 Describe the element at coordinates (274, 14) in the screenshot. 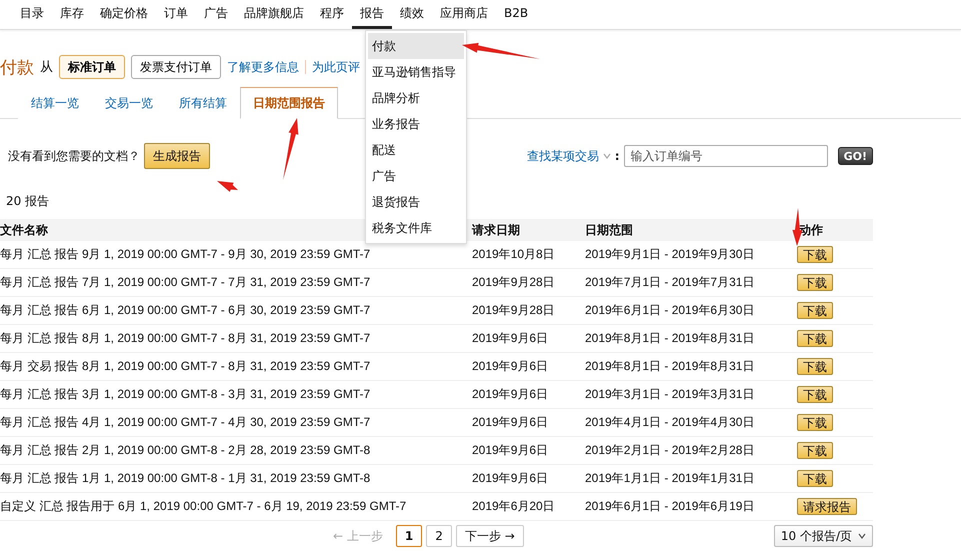

I see `nav-item: 品牌旗舰店` at that location.